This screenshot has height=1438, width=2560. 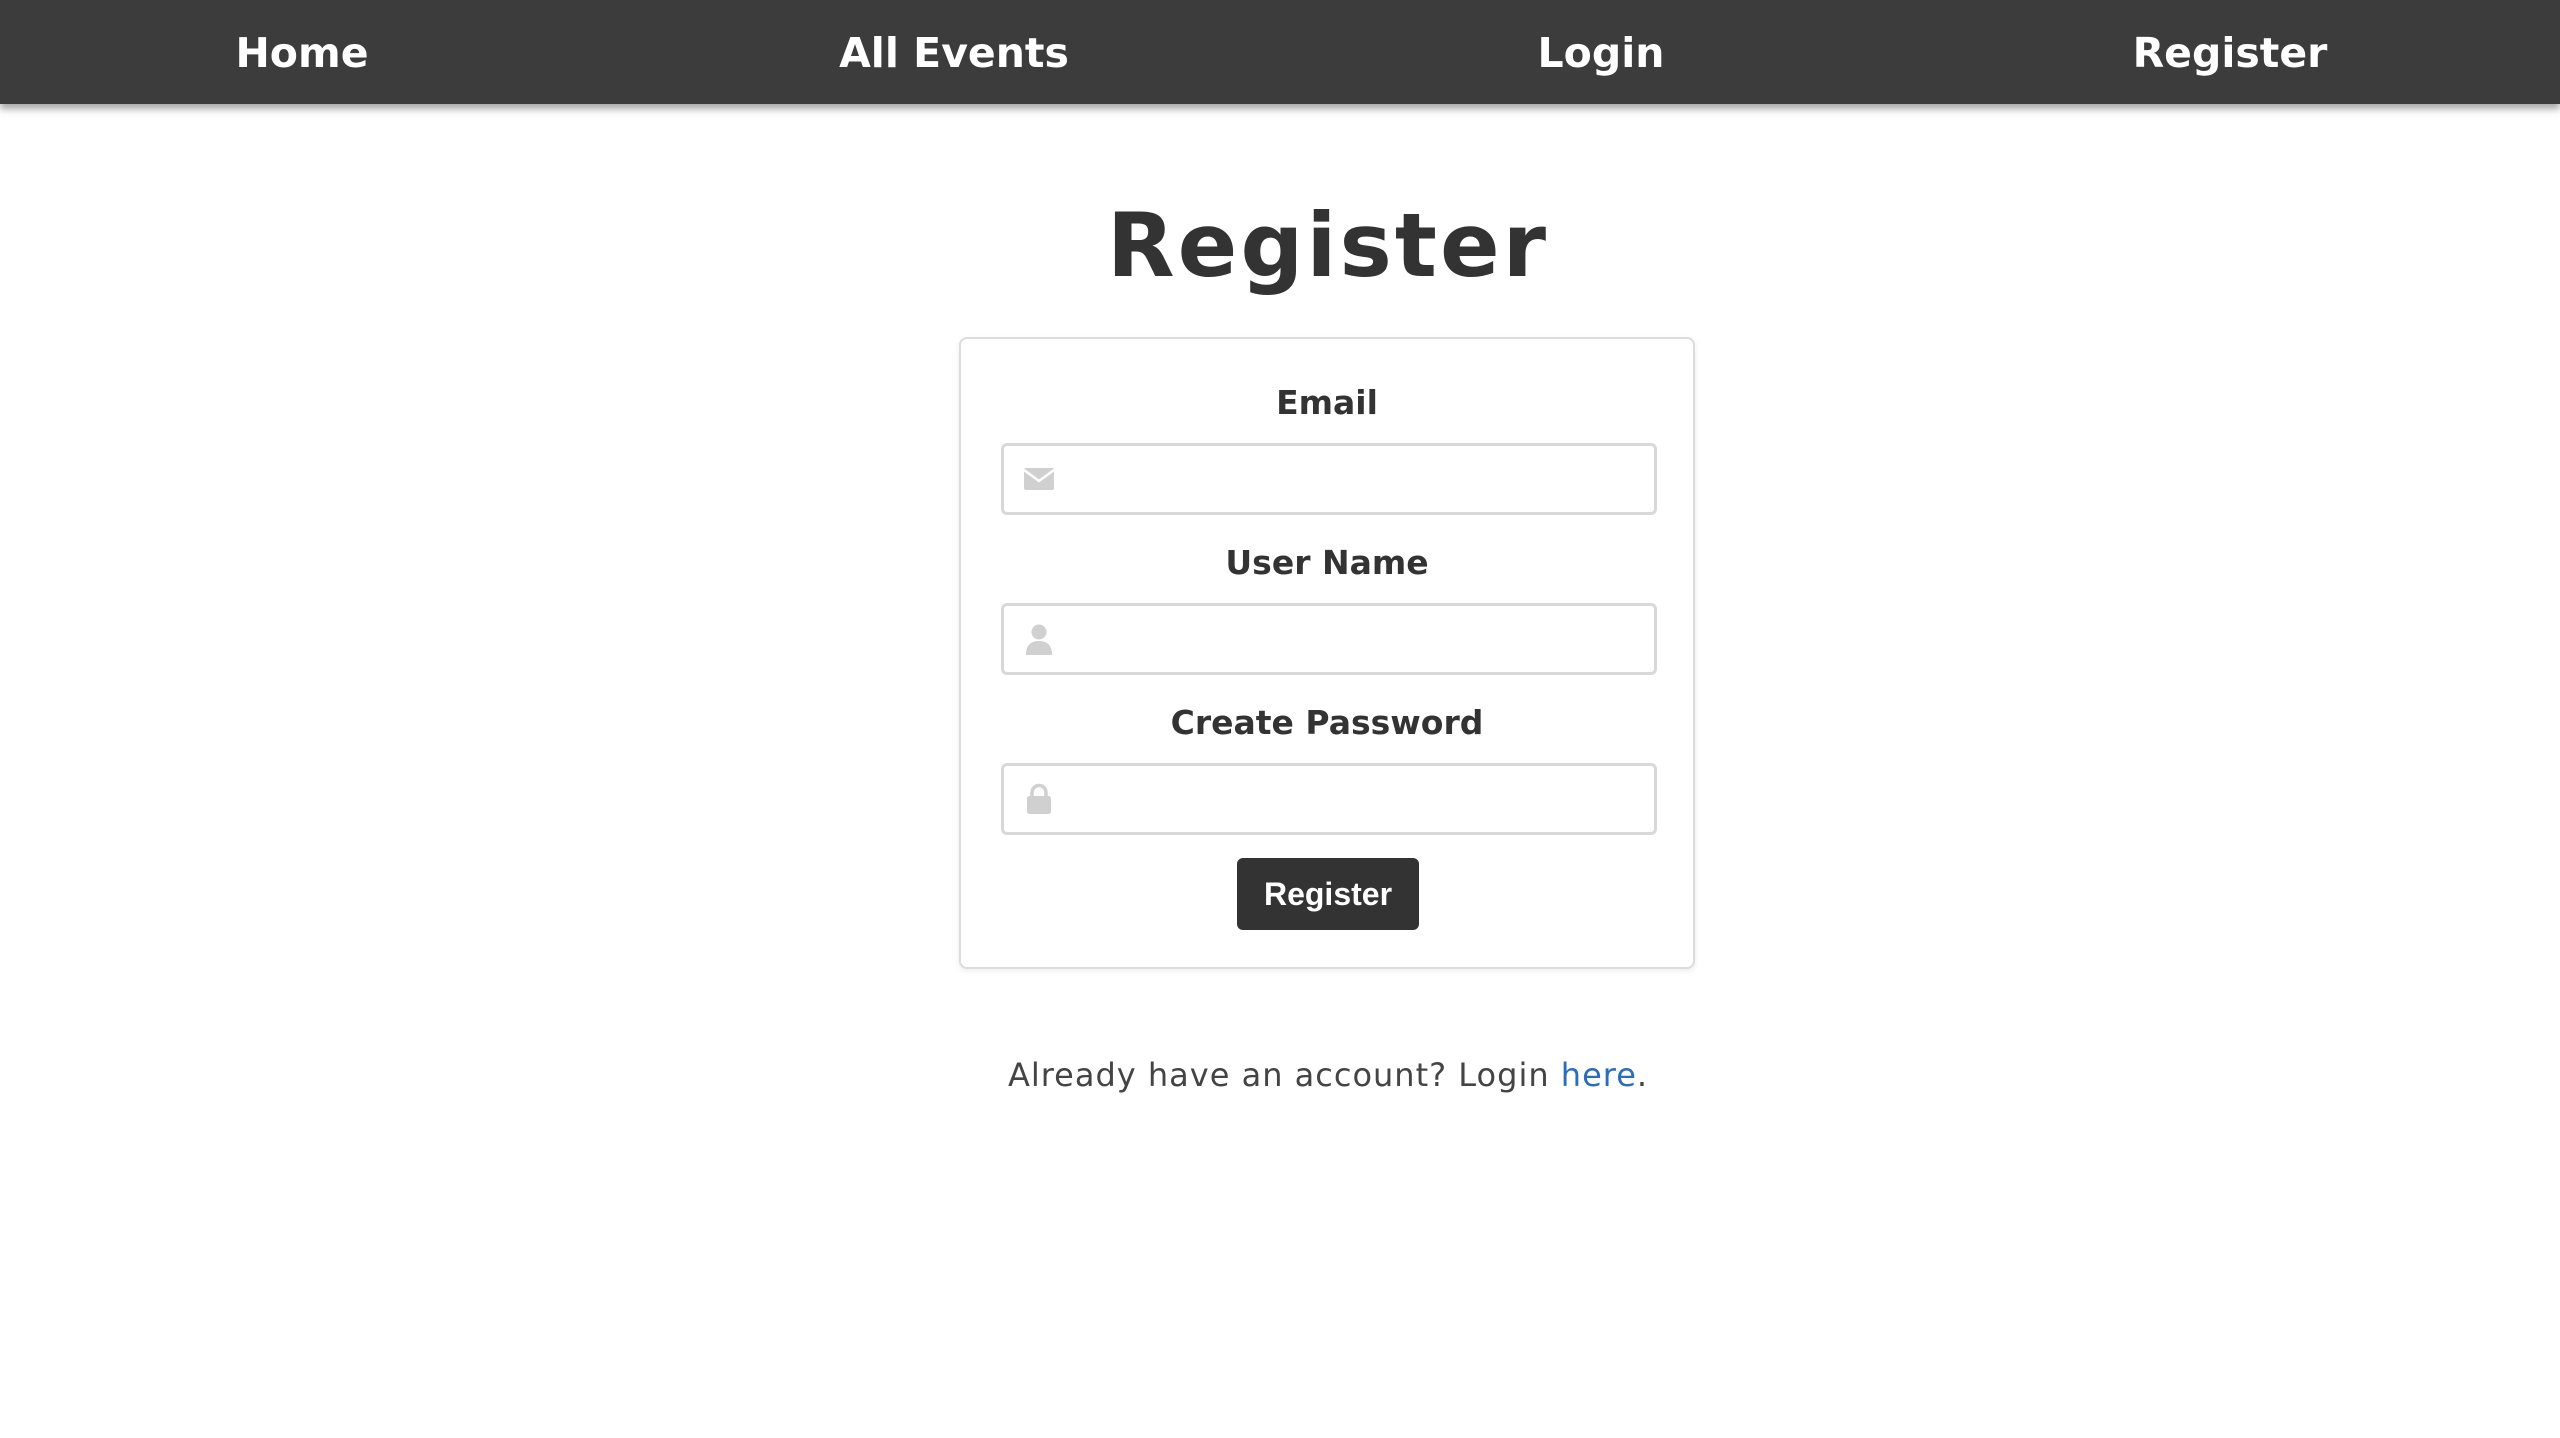 I want to click on password-input, so click(x=1355, y=799).